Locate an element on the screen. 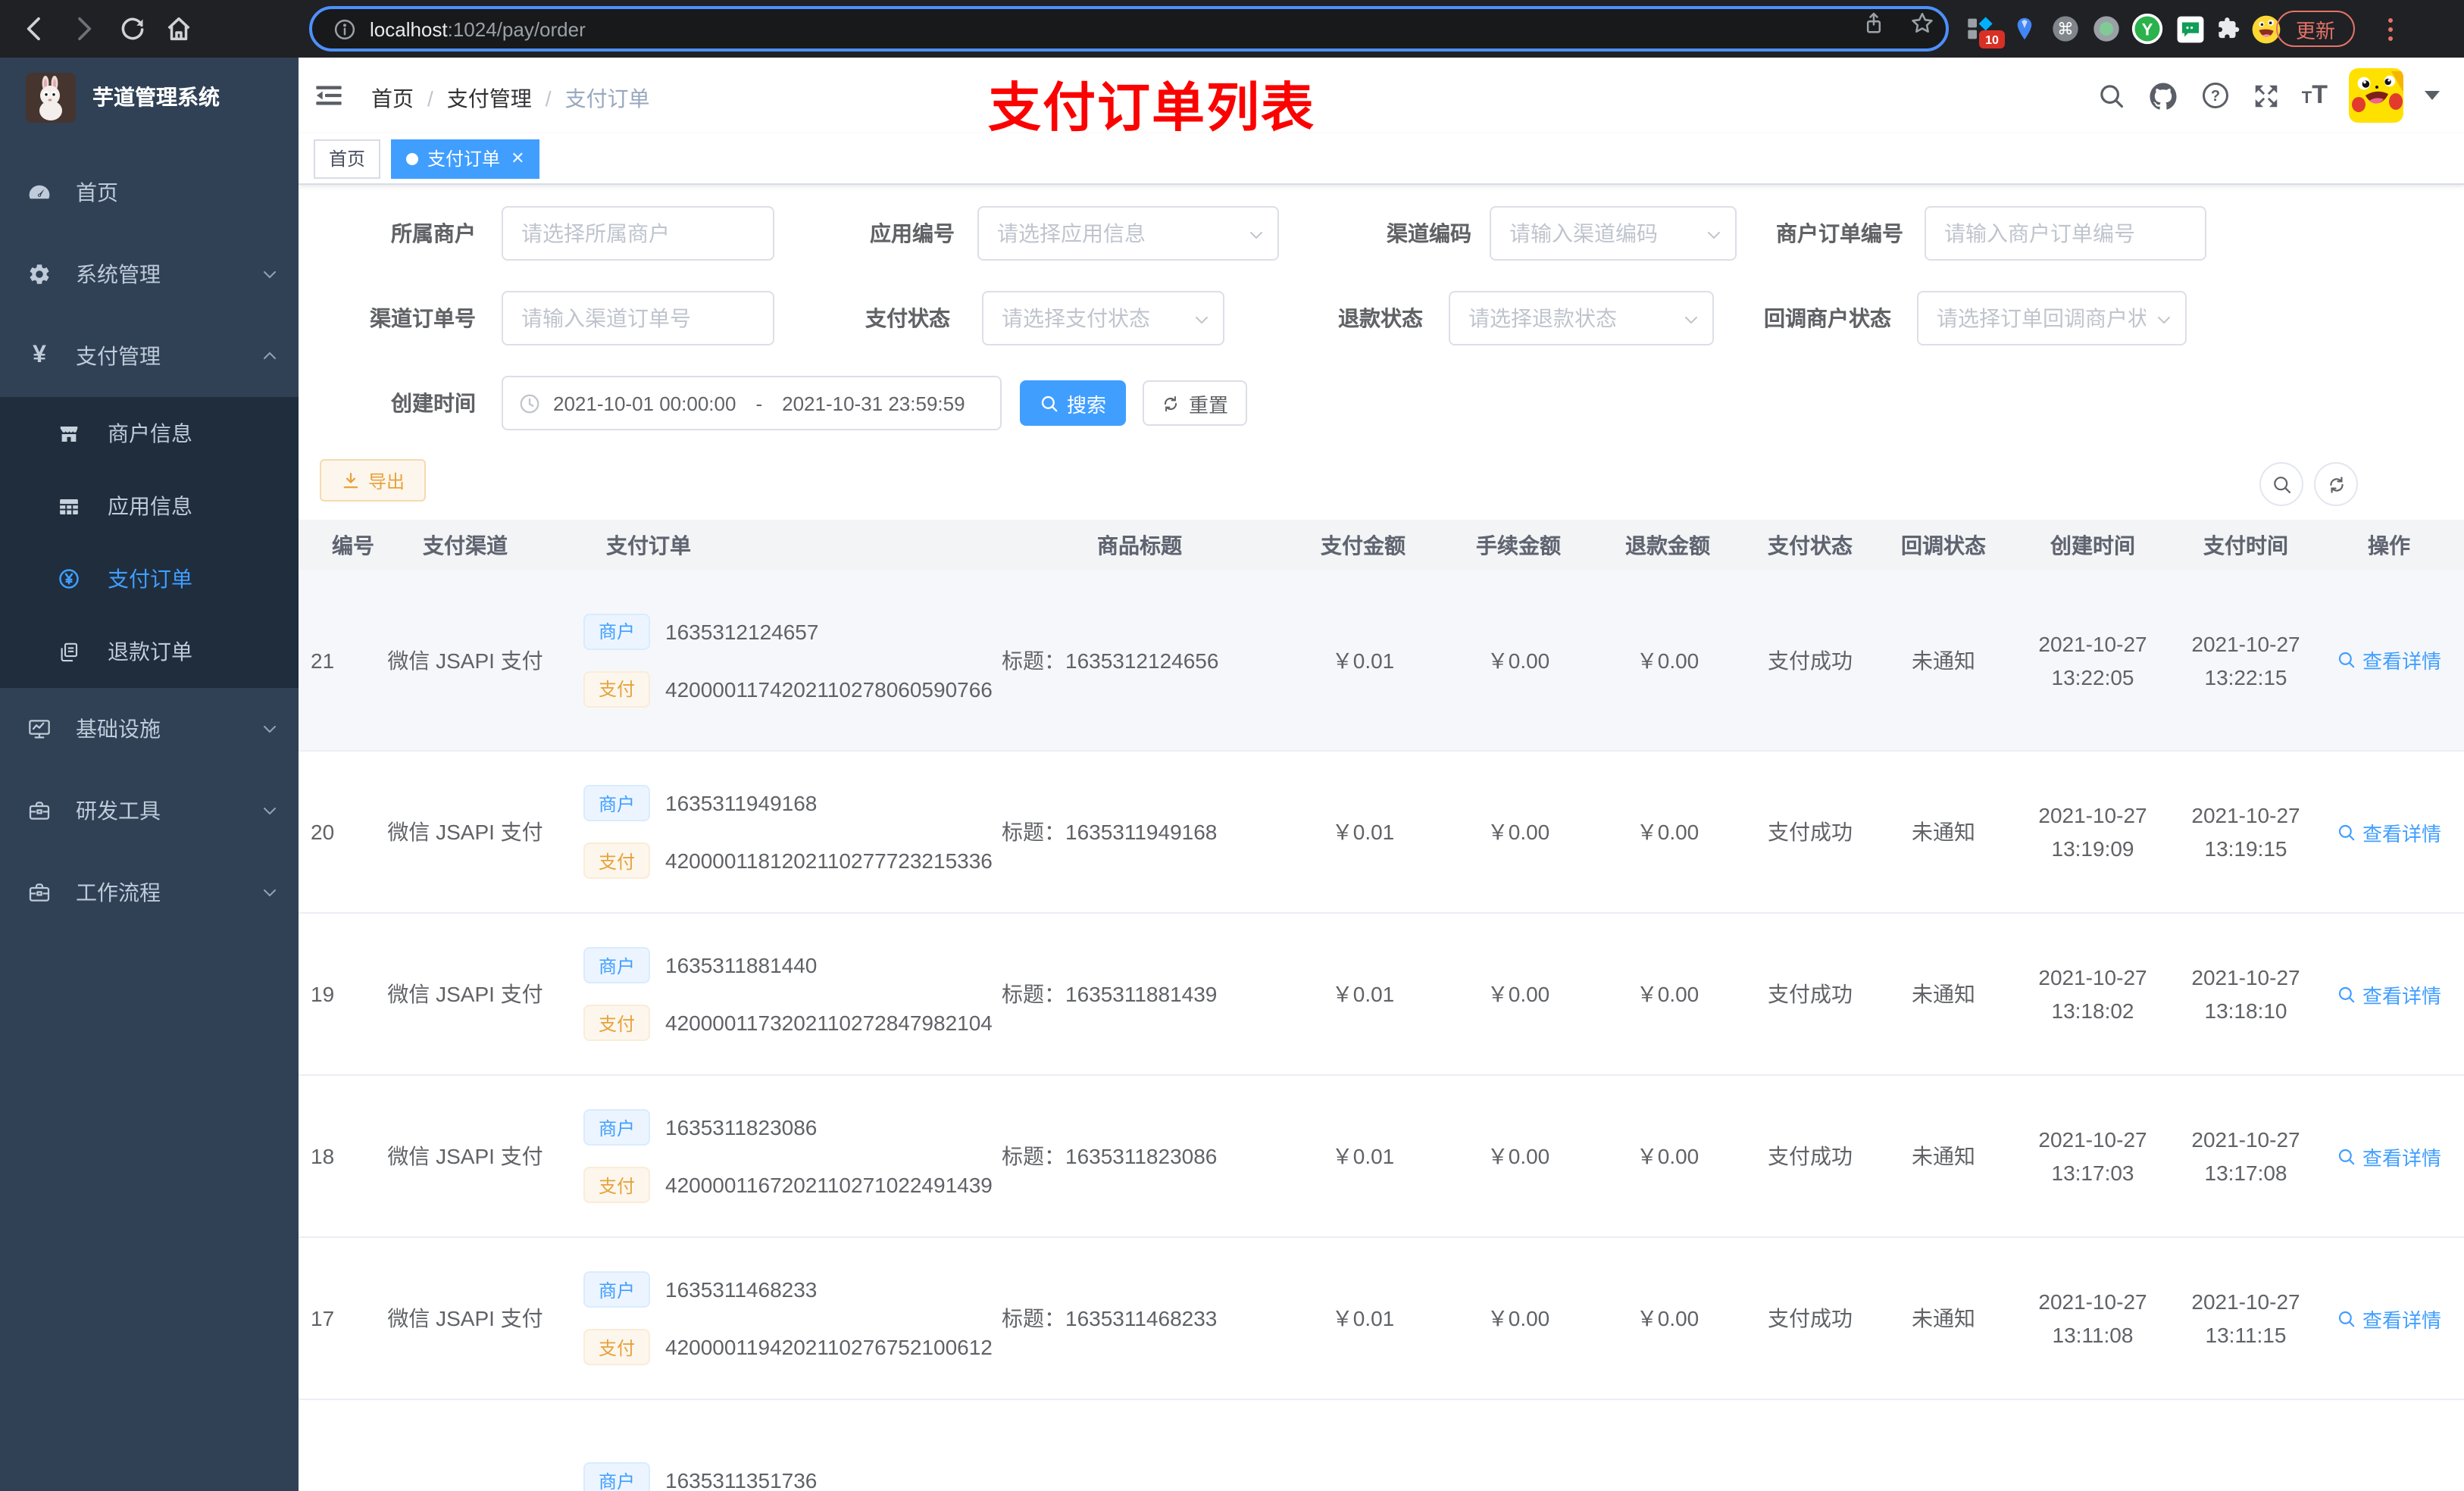  extension-command-icon: ⌘ is located at coordinates (2065, 28).